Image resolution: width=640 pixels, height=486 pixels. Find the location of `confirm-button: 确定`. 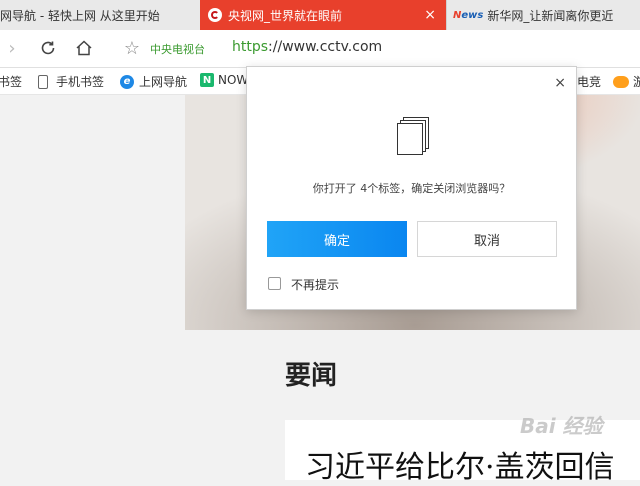

confirm-button: 确定 is located at coordinates (337, 239).